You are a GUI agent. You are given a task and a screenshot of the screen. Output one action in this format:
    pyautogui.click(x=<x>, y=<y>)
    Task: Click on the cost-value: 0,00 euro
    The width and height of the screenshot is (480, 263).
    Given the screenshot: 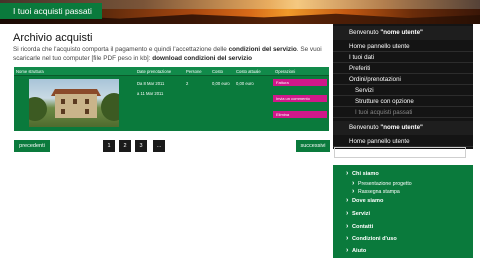 What is the action you would take?
    pyautogui.click(x=221, y=83)
    